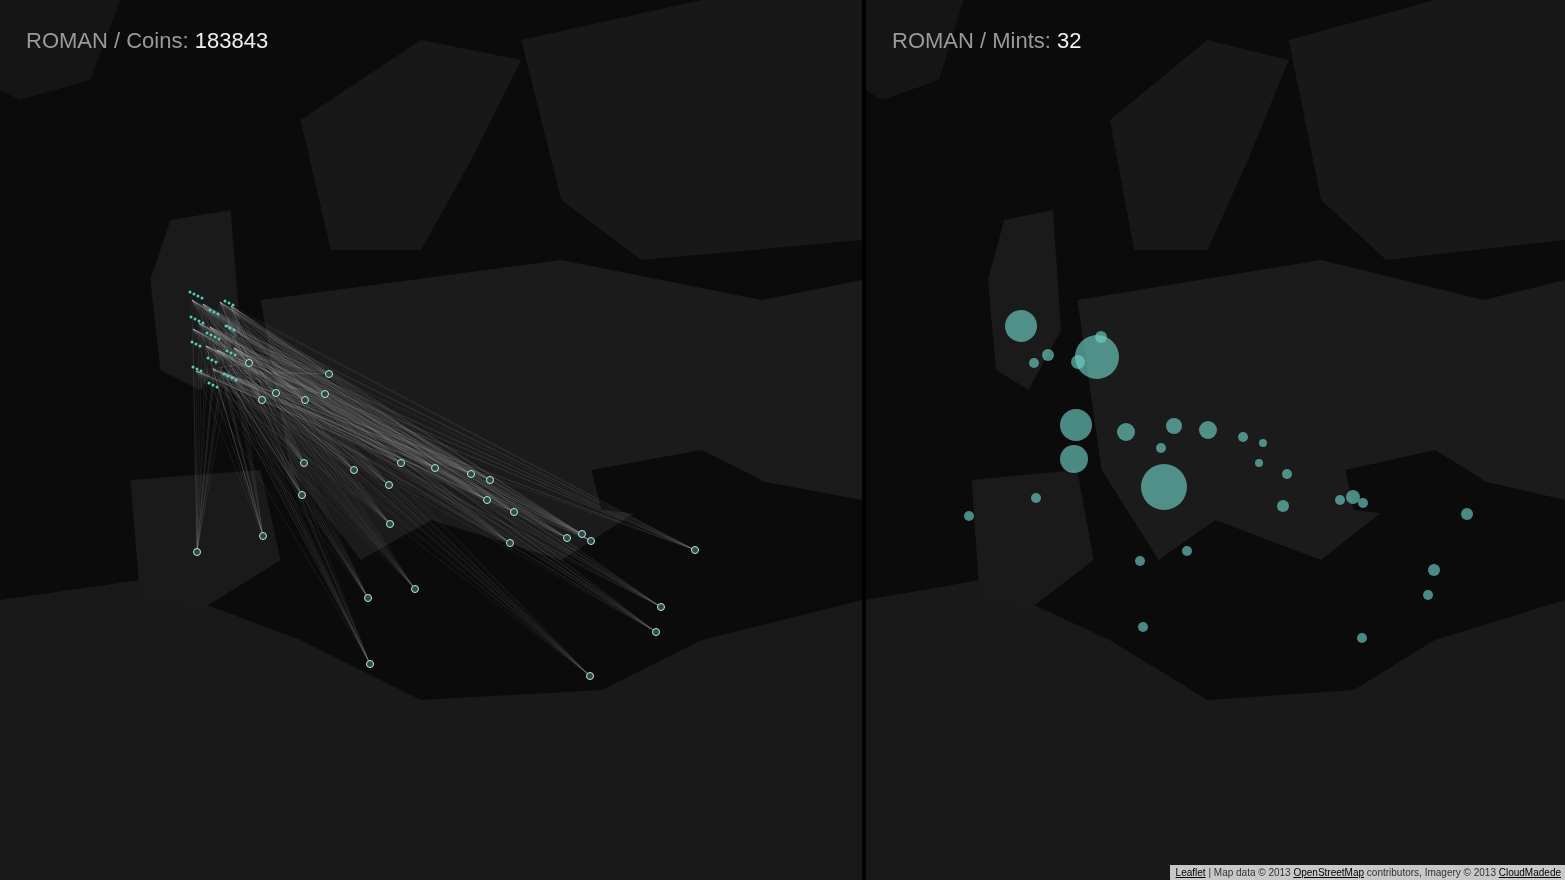  I want to click on attribution-link: CloudMadede, so click(1529, 872).